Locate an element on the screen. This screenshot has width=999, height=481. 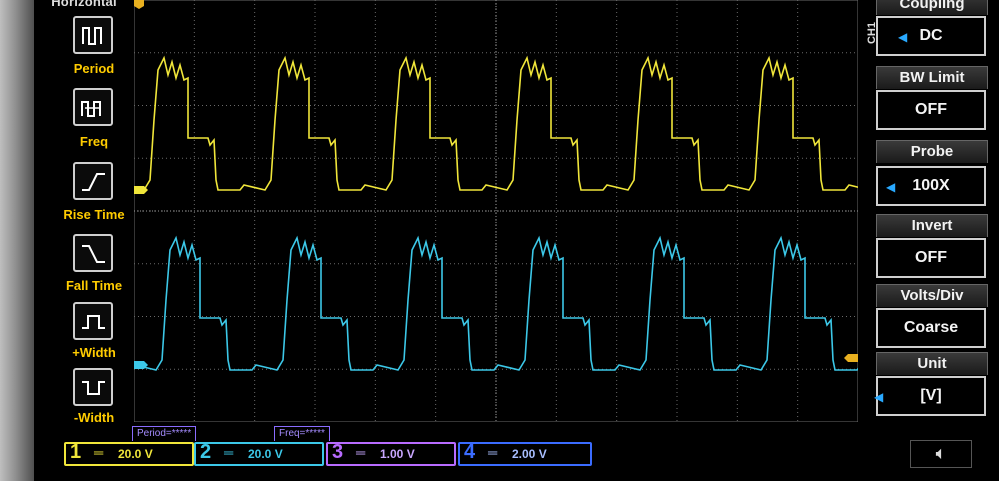
coupling-value: DC is located at coordinates (931, 35).